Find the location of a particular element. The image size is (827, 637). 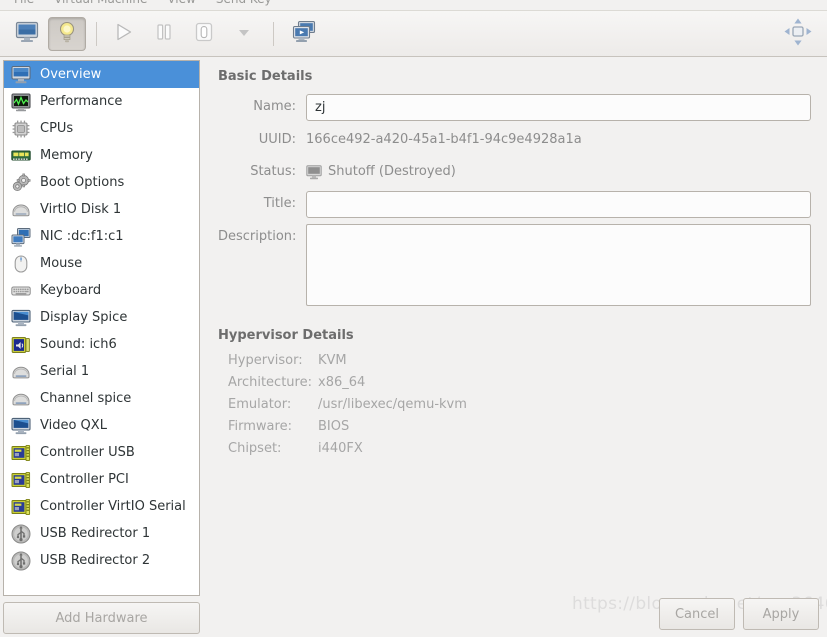

chevron-down-icon is located at coordinates (244, 33).